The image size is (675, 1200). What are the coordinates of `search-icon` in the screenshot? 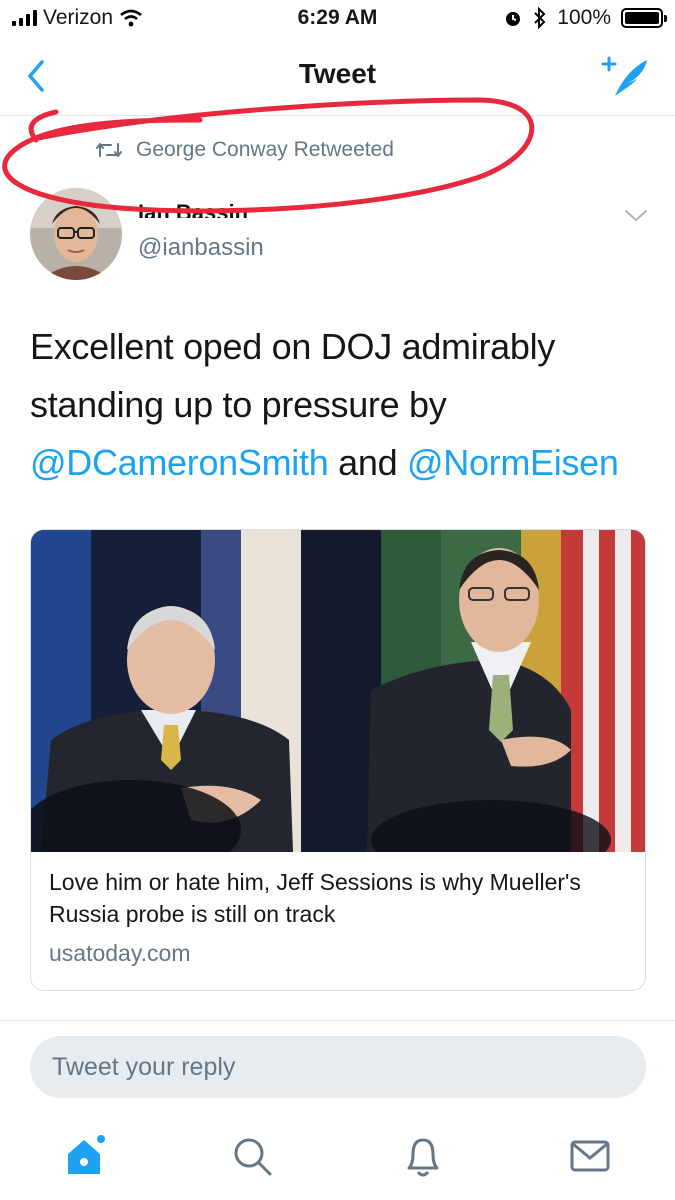 It's located at (253, 1157).